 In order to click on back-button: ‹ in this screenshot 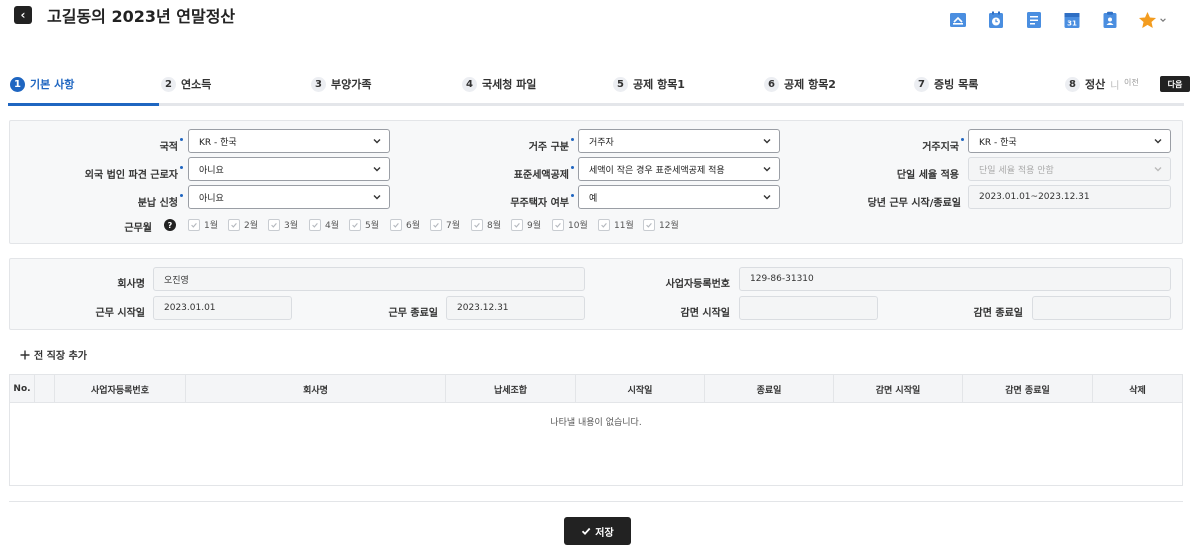, I will do `click(23, 15)`.